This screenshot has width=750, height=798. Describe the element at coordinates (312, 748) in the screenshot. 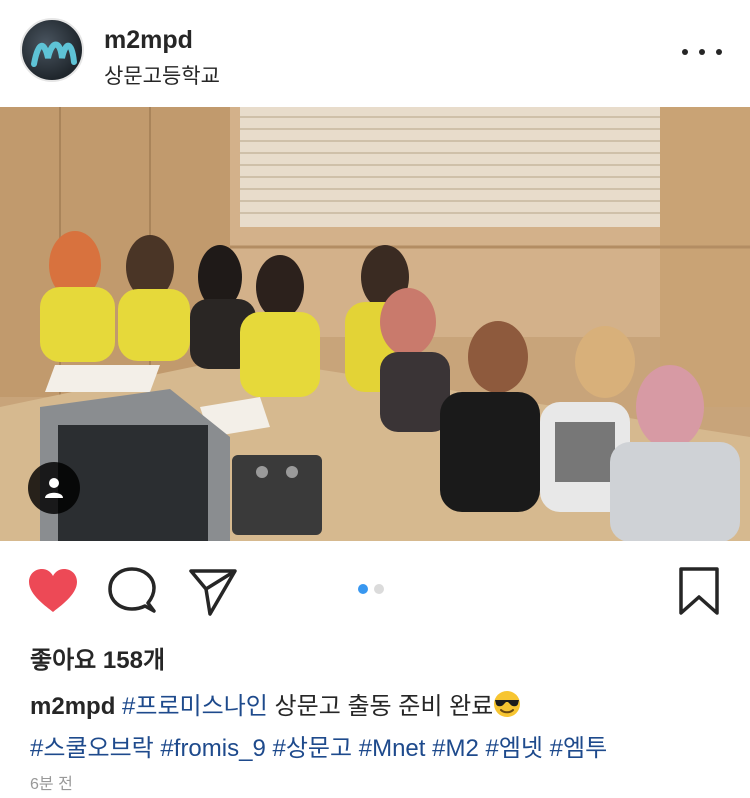

I see `hashtag-link: #상문고` at that location.